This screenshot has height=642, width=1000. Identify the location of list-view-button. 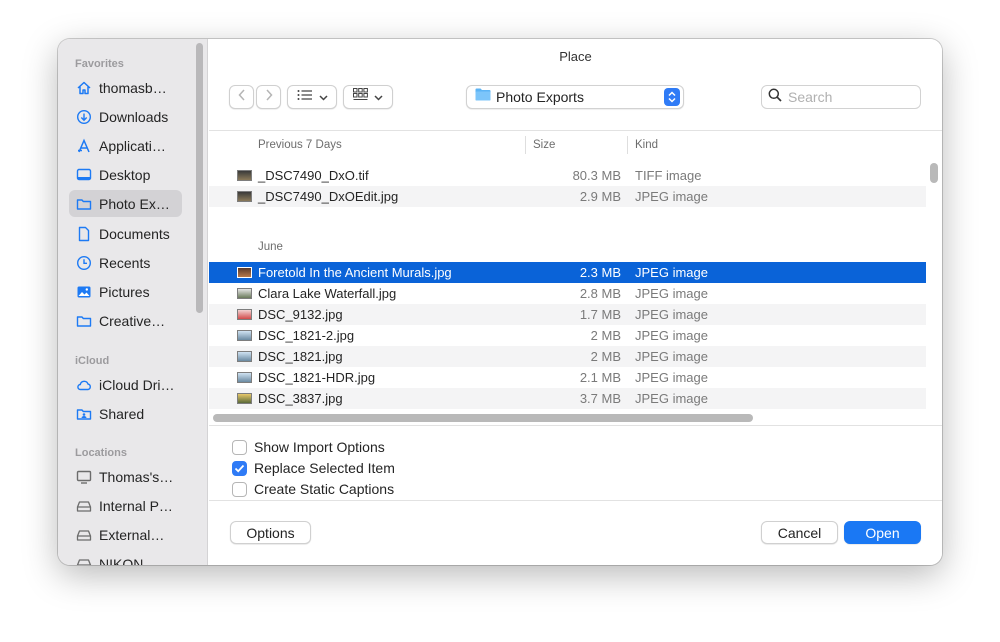
(312, 97).